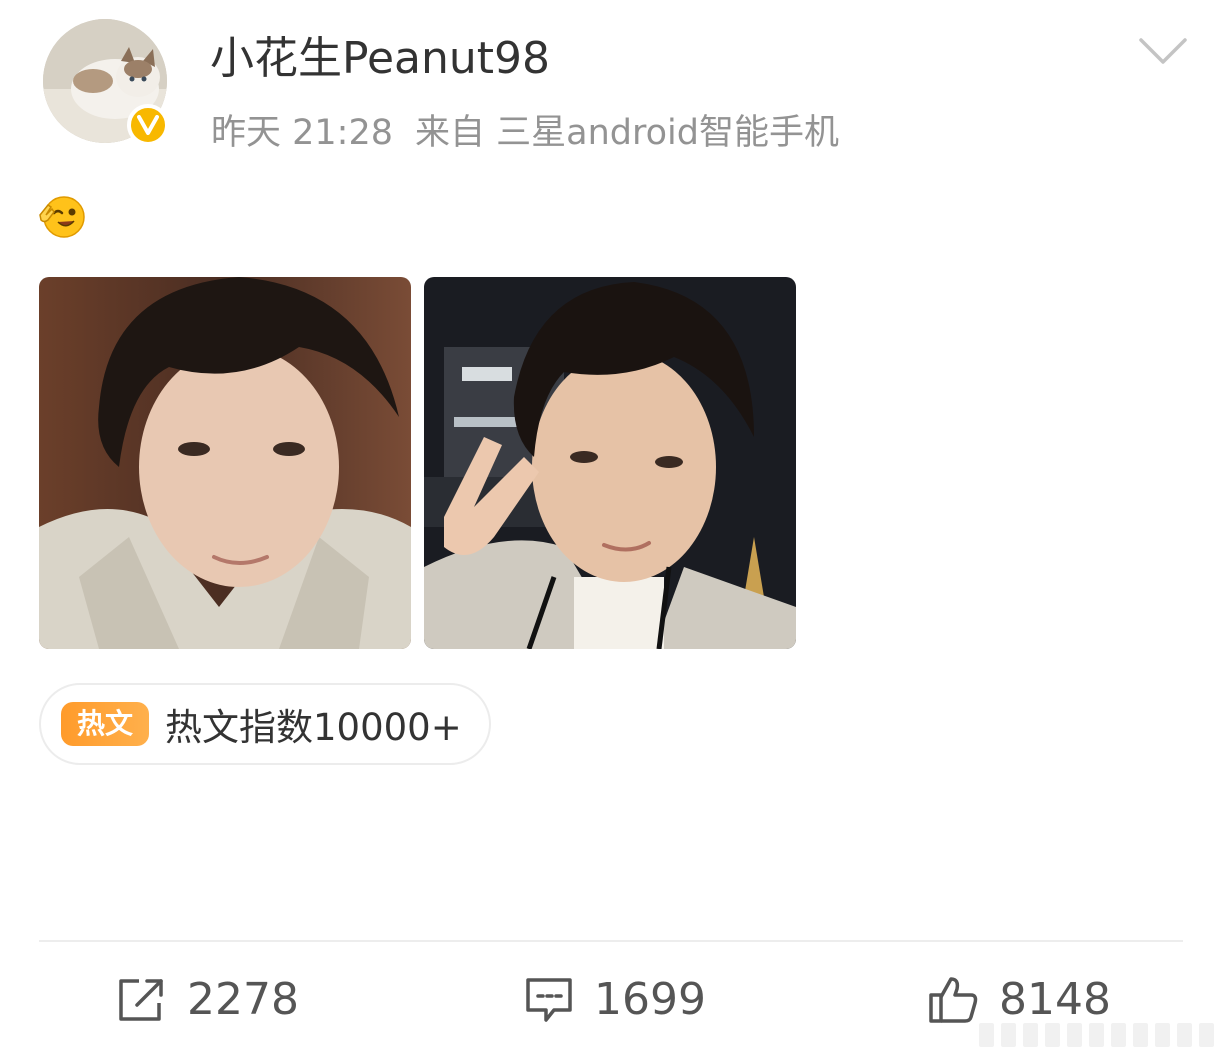 This screenshot has width=1220, height=1055. I want to click on repost-icon, so click(141, 1000).